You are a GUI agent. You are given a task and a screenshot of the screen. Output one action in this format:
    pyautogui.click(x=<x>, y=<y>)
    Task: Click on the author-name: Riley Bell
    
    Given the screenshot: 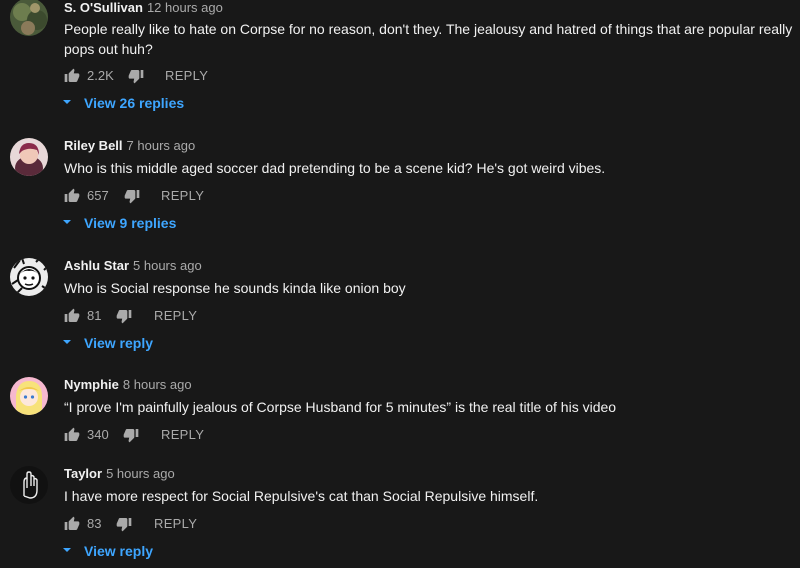 What is the action you would take?
    pyautogui.click(x=93, y=145)
    